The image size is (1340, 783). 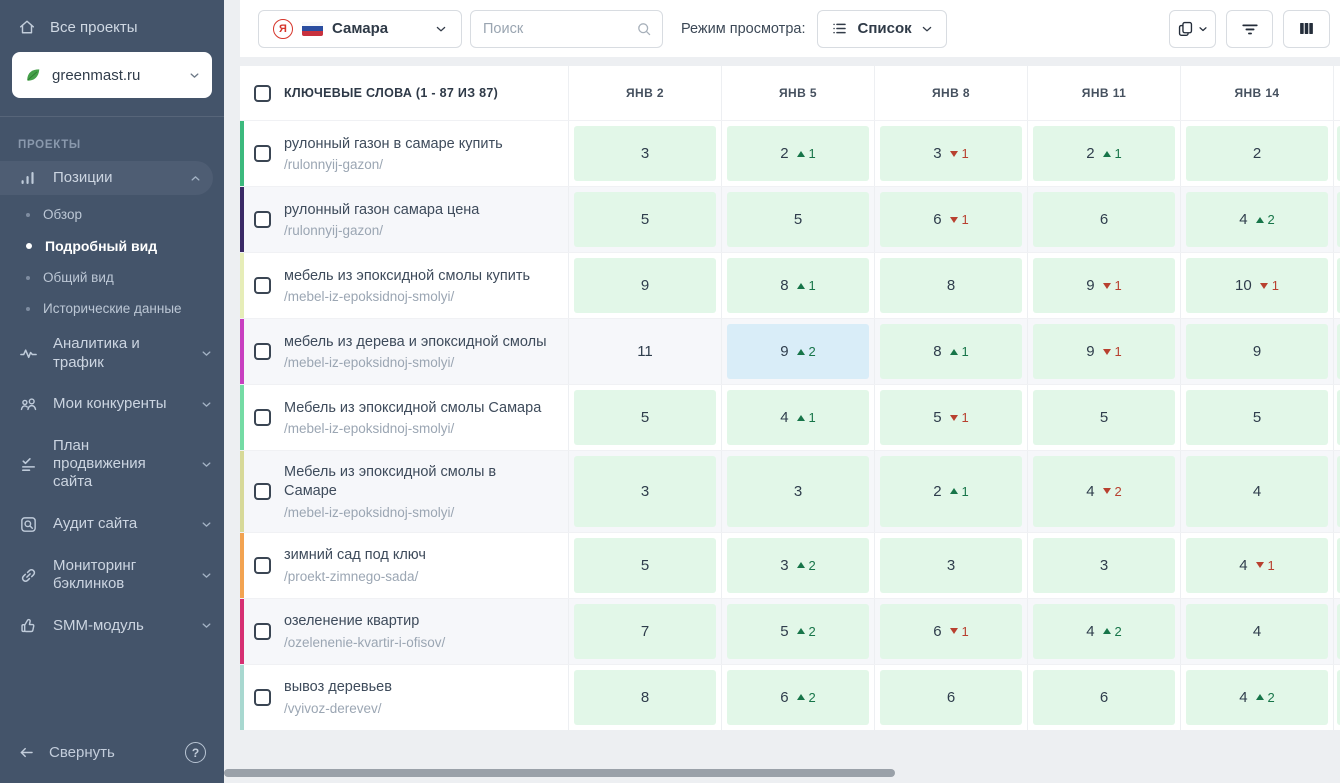 What do you see at coordinates (1271, 565) in the screenshot?
I see `delta-value: 1` at bounding box center [1271, 565].